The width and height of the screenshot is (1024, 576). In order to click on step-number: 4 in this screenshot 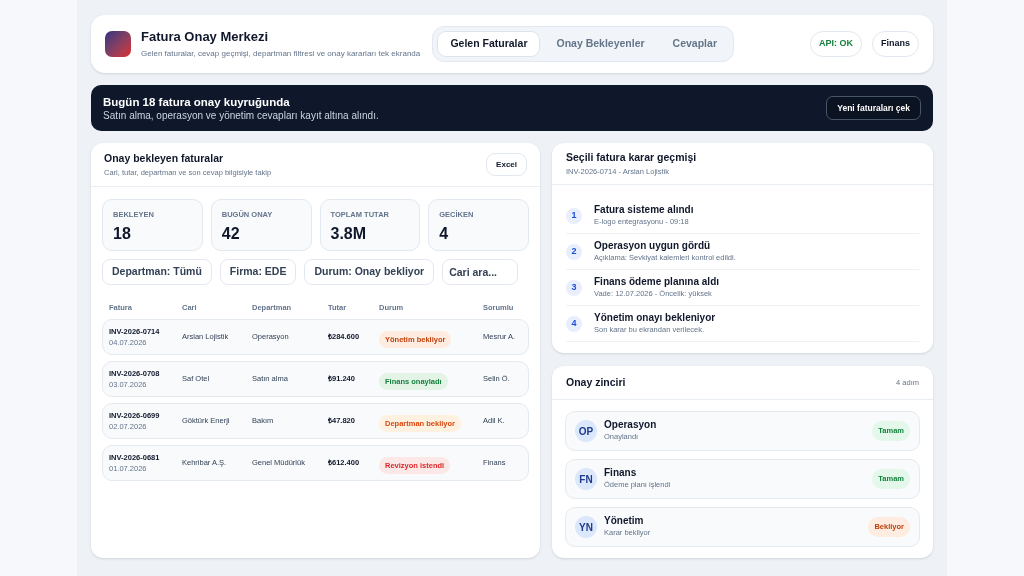, I will do `click(574, 323)`.